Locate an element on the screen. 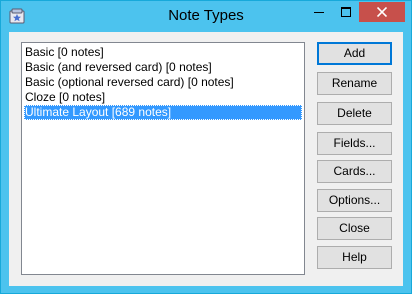 The height and width of the screenshot is (294, 412). rename-button: Rename is located at coordinates (354, 83).